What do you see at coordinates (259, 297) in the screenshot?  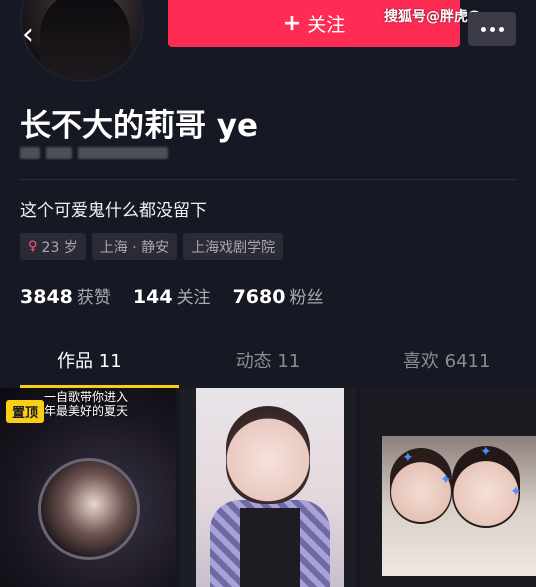 I see `stat-number: 7680` at bounding box center [259, 297].